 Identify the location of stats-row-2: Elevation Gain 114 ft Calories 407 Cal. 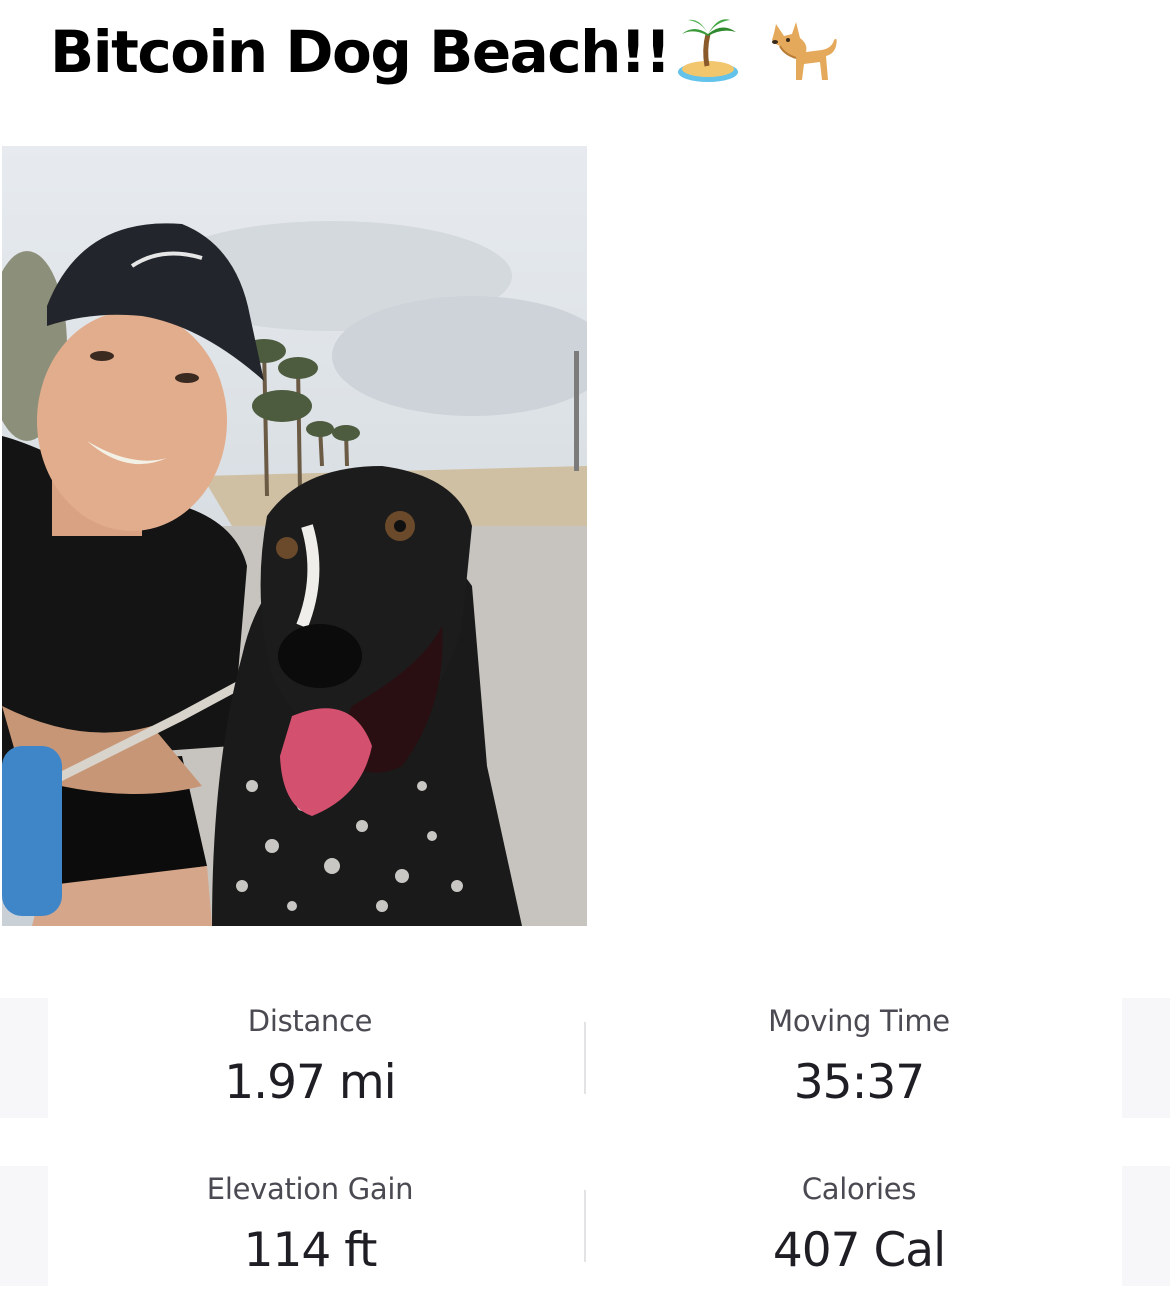
(585, 1226).